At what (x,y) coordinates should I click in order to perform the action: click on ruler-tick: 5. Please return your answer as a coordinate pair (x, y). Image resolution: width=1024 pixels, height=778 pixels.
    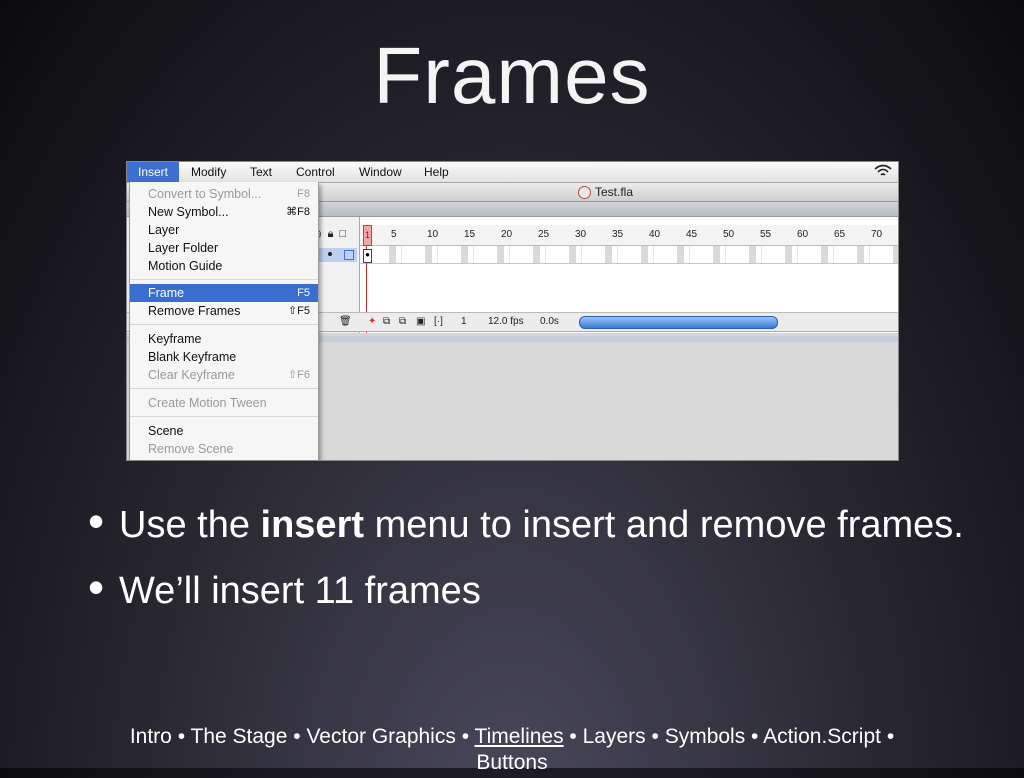
    Looking at the image, I should click on (394, 234).